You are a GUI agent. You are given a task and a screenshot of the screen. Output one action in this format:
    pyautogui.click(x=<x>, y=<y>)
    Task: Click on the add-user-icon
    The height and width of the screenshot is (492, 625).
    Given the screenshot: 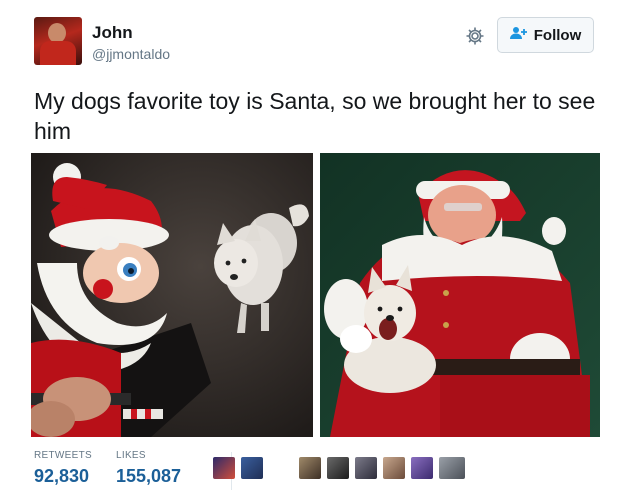 What is the action you would take?
    pyautogui.click(x=518, y=35)
    